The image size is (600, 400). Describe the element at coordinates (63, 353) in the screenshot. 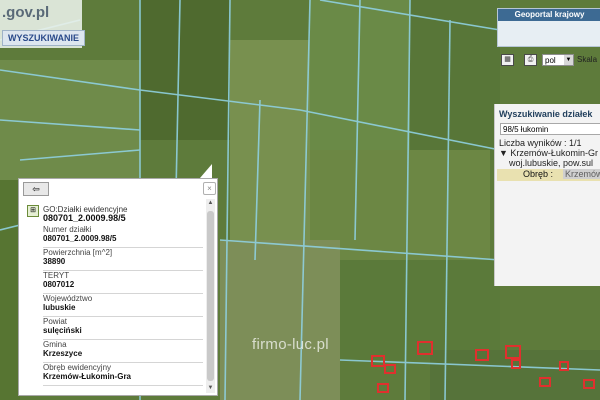

I see `field-value: Krzeszyce` at that location.